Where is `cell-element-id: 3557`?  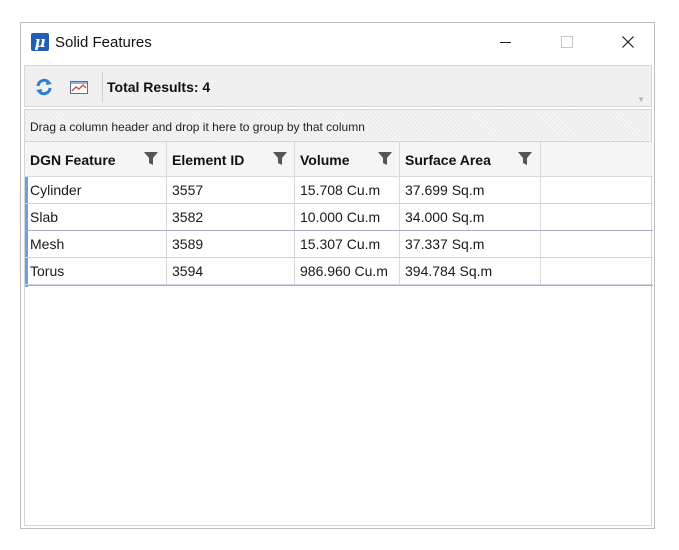
cell-element-id: 3557 is located at coordinates (231, 190).